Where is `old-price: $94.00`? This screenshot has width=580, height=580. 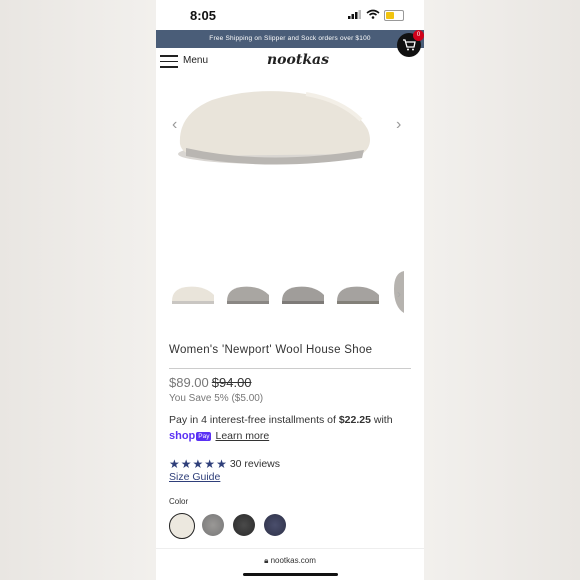
old-price: $94.00 is located at coordinates (231, 382).